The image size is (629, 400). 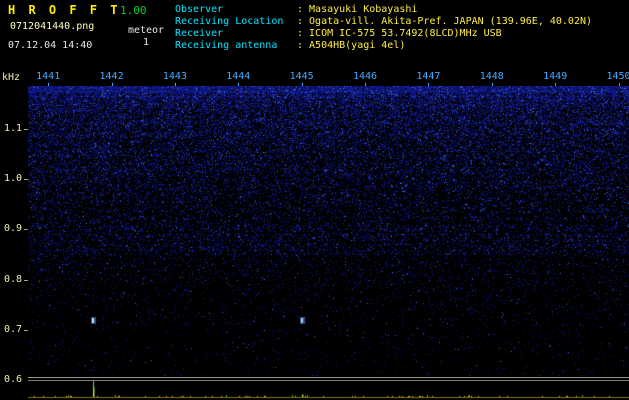 I want to click on frequency-axis: 1.1 1.0 0.9 0.8 0.7 0.6, so click(x=14, y=200).